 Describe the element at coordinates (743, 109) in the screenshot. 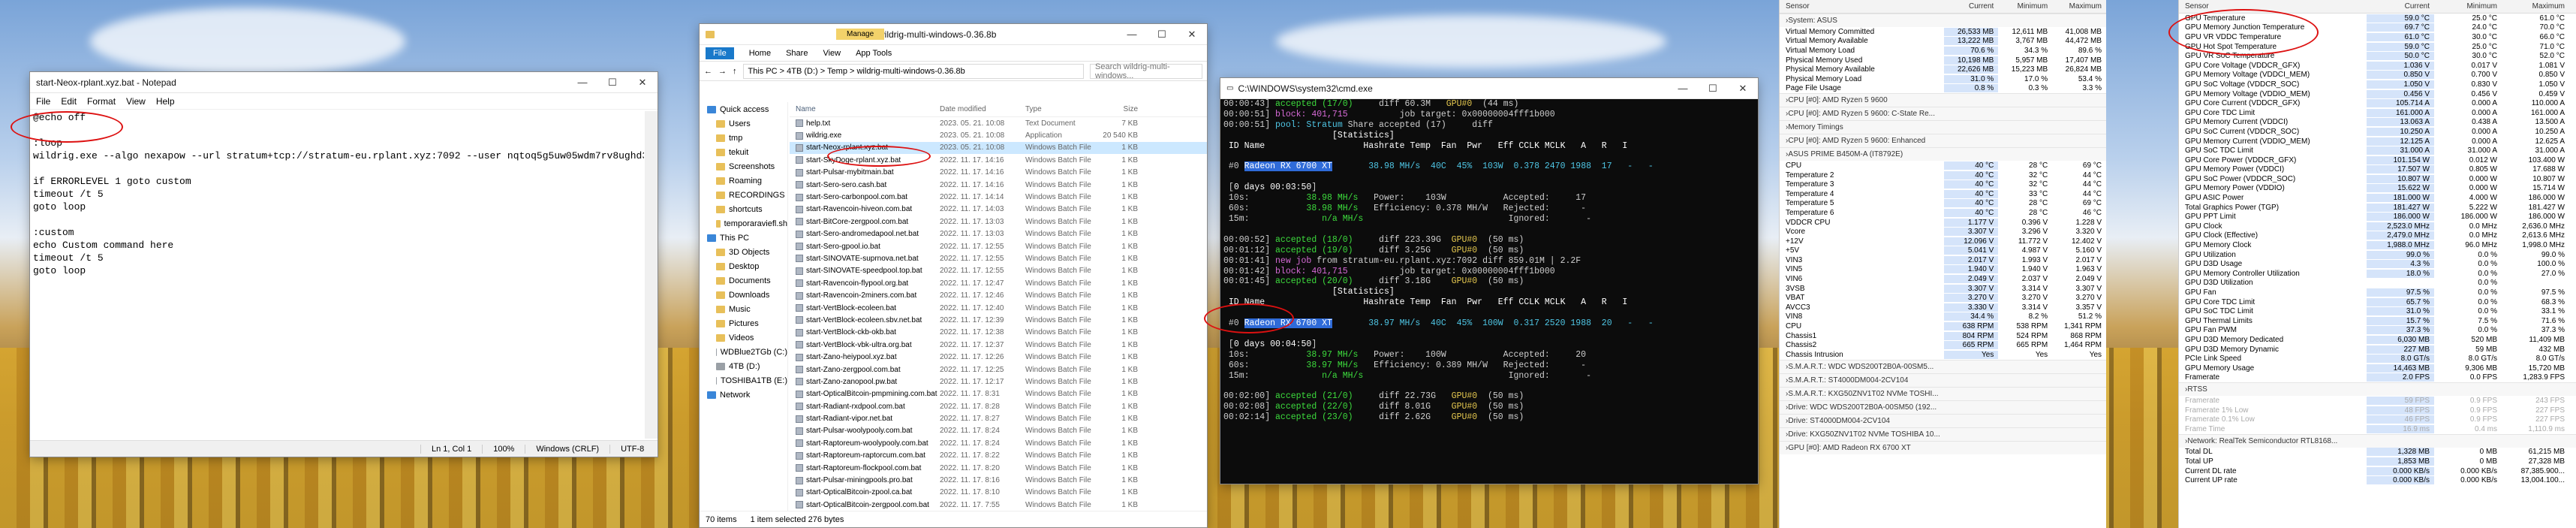

I see `nav-item: Quick access` at that location.